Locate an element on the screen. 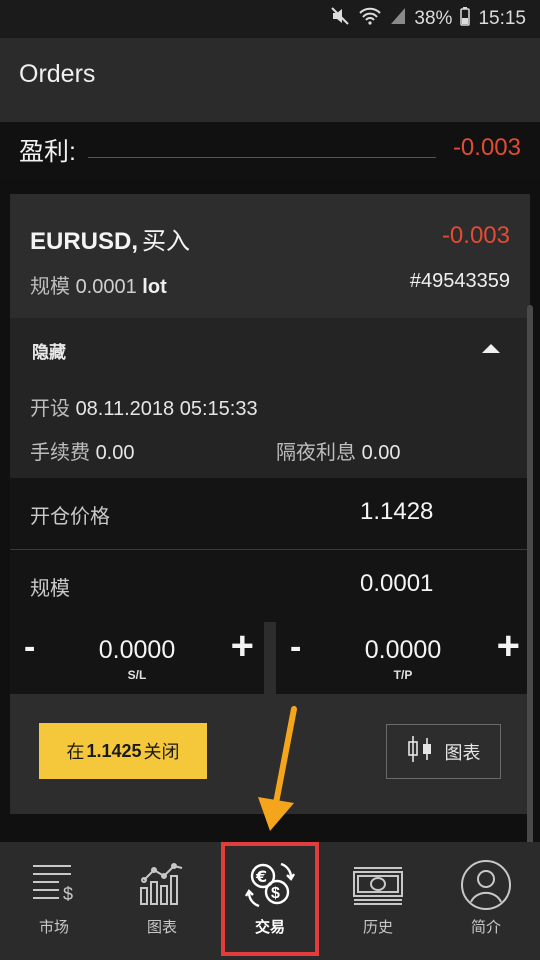  tp-increase-button: + is located at coordinates (508, 646).